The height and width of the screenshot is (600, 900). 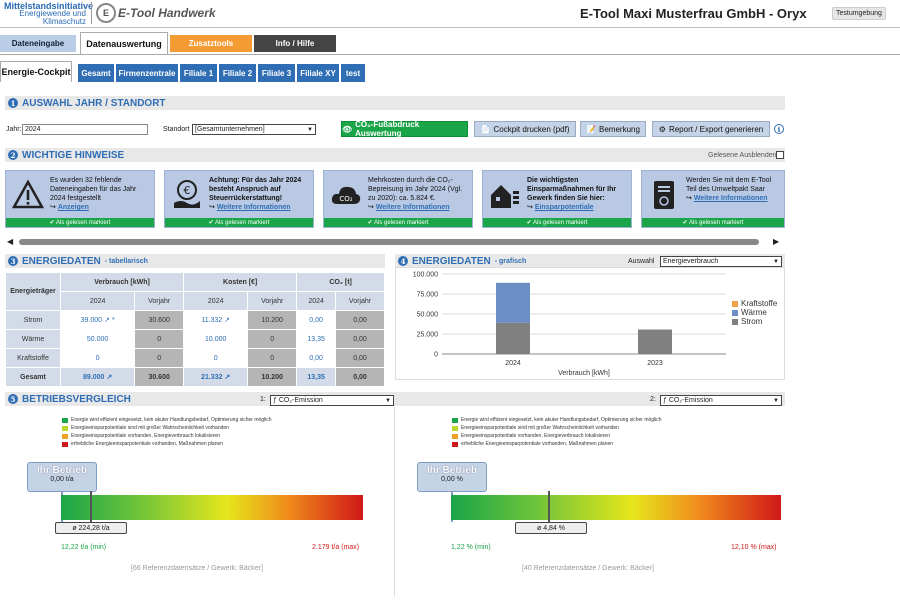 I want to click on hinweise-scrollbar: ◀ ▶, so click(x=395, y=241).